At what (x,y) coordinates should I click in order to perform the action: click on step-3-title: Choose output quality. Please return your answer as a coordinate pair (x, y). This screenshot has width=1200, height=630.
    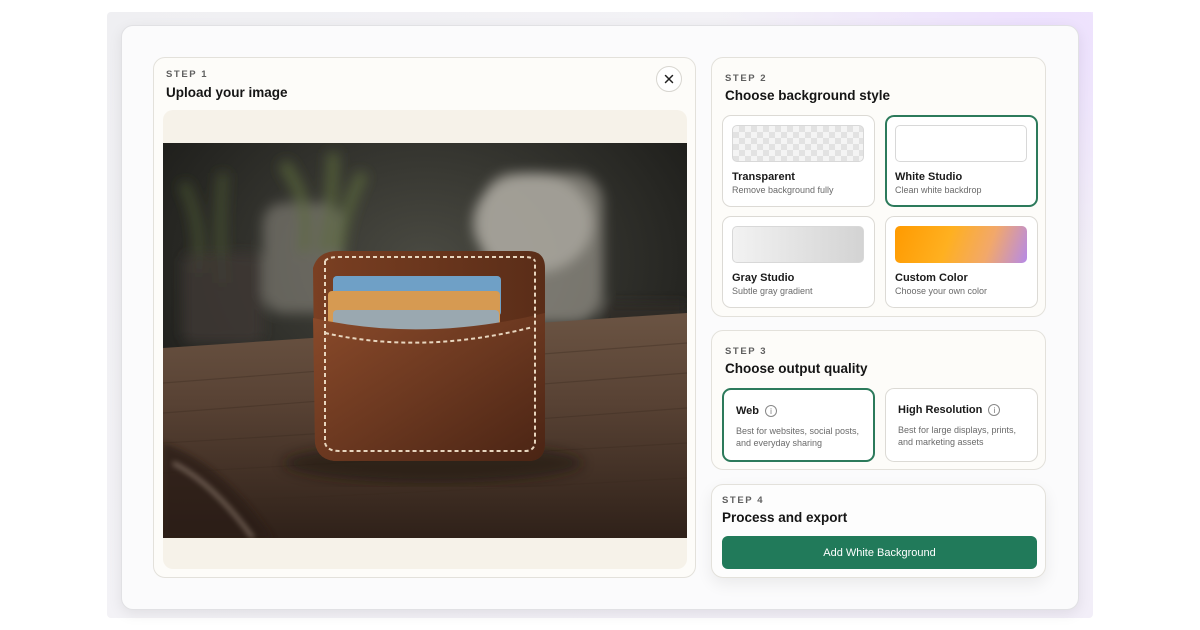
    Looking at the image, I should click on (796, 368).